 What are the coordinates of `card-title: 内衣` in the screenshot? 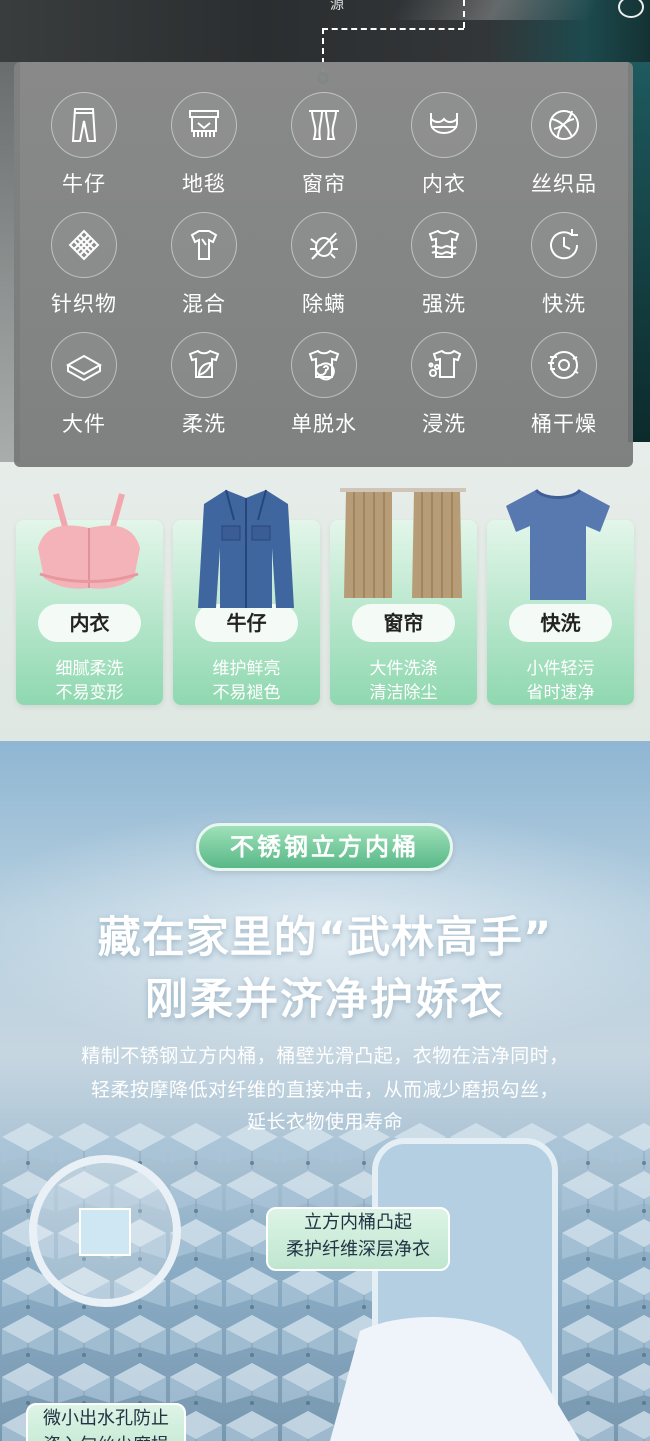 It's located at (89, 623).